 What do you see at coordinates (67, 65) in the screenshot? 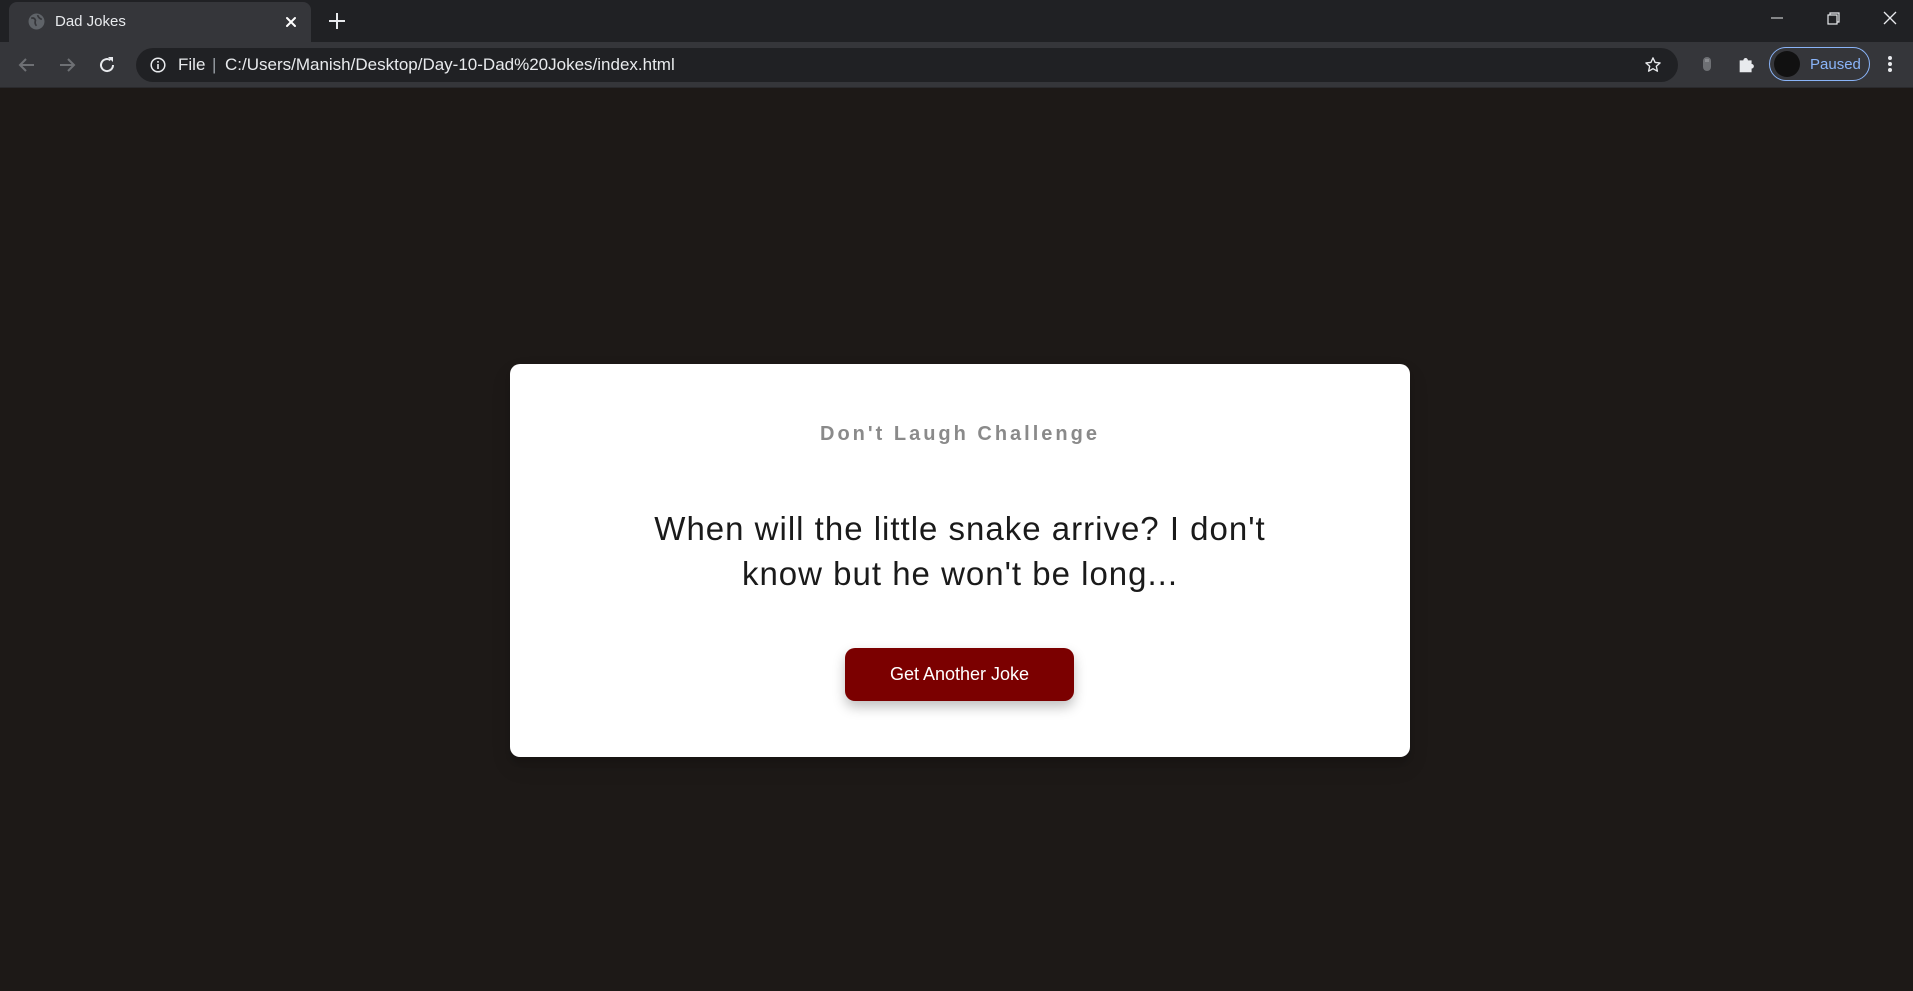
I see `arrow-right-icon` at bounding box center [67, 65].